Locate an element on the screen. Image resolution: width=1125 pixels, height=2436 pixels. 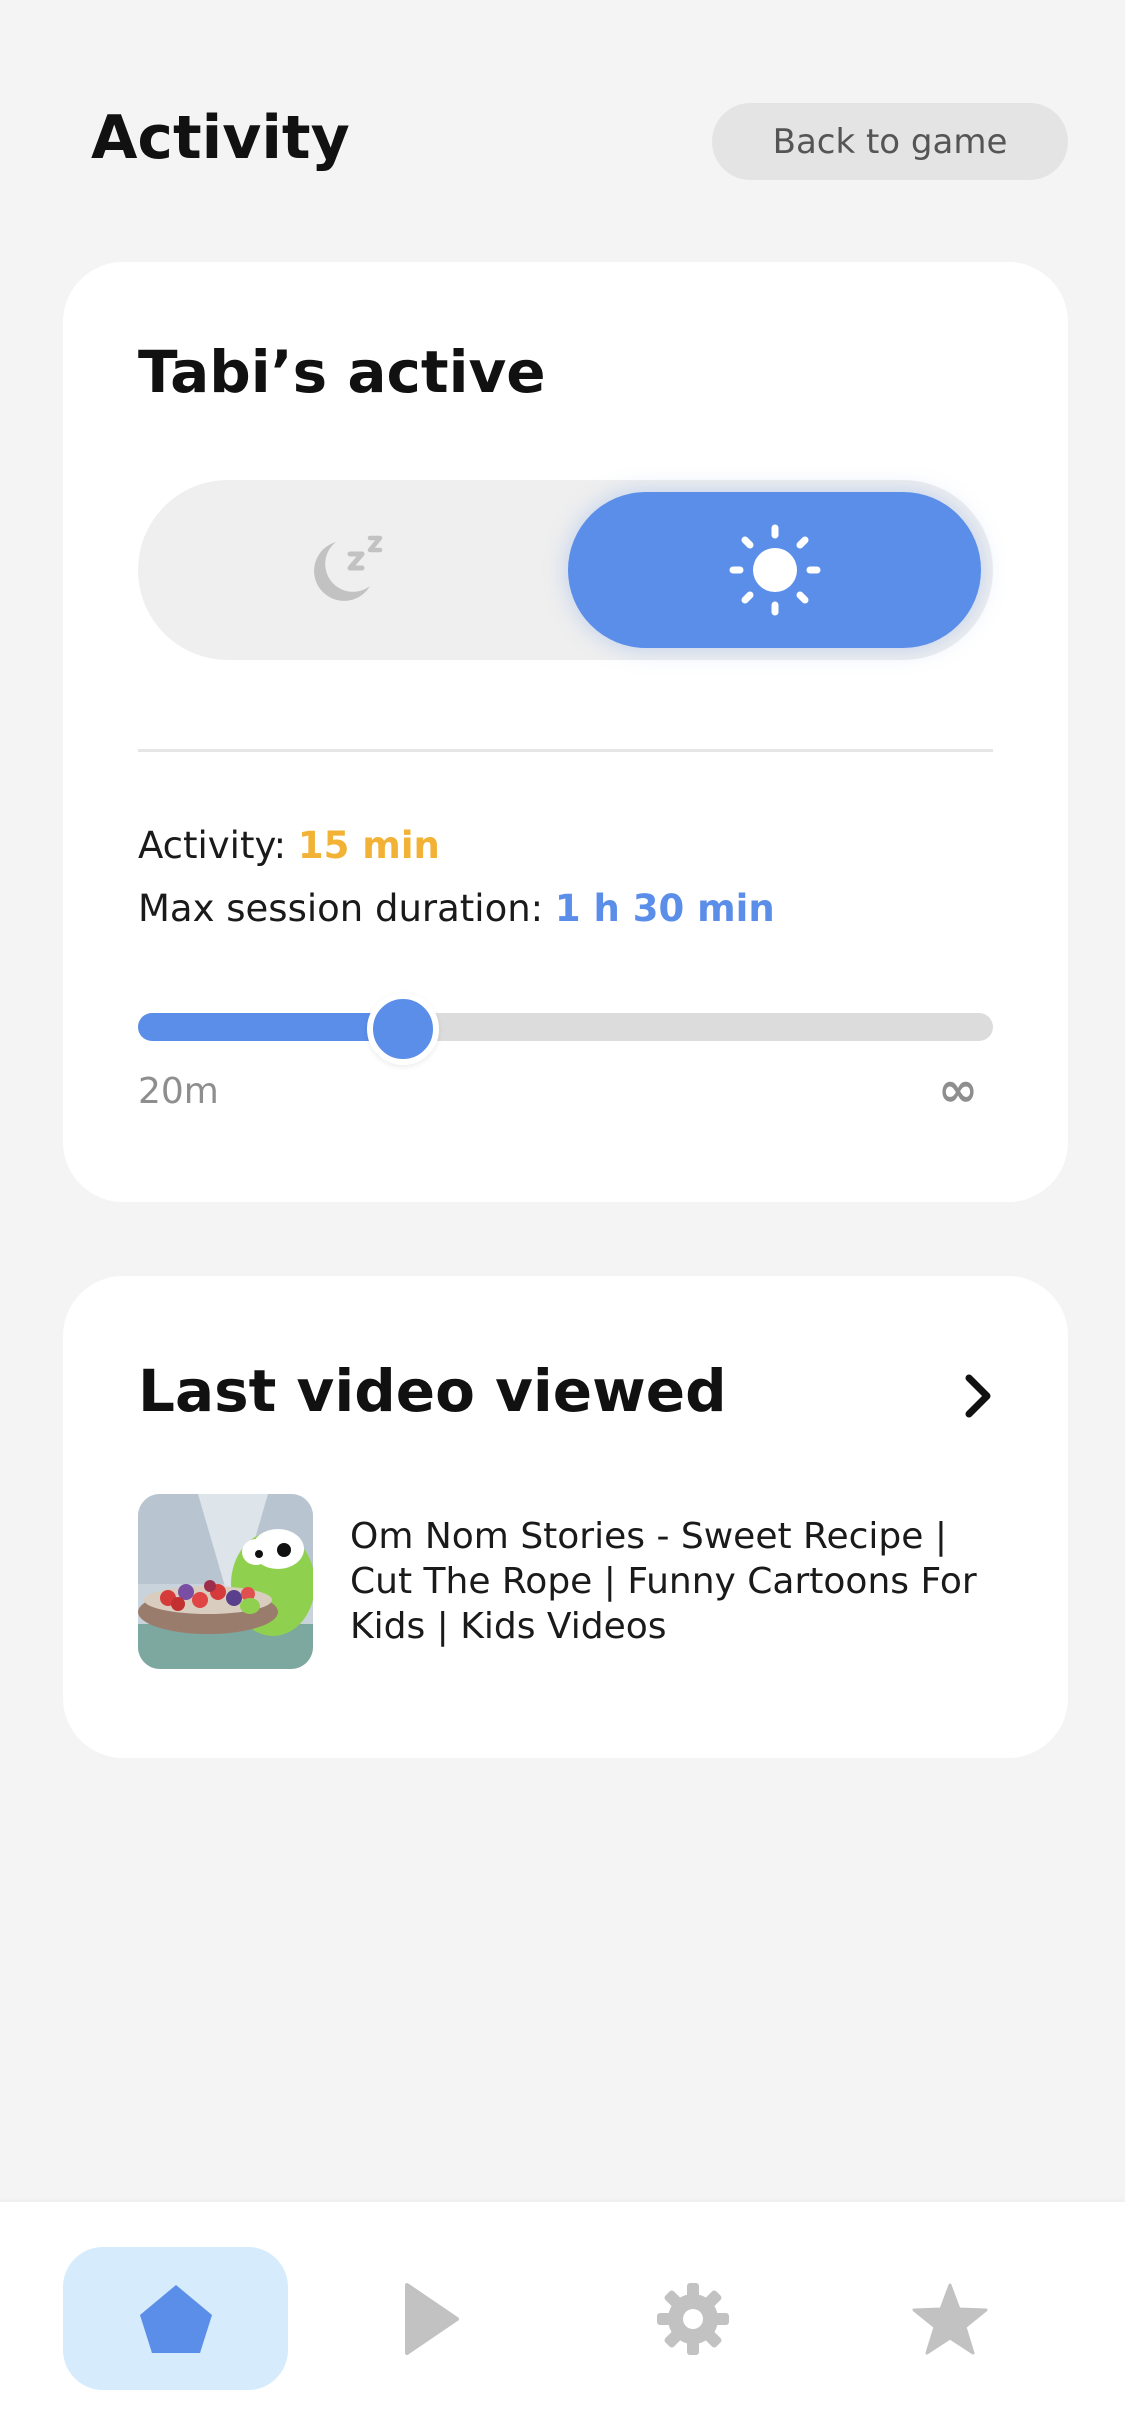
play-icon is located at coordinates (431, 2318).